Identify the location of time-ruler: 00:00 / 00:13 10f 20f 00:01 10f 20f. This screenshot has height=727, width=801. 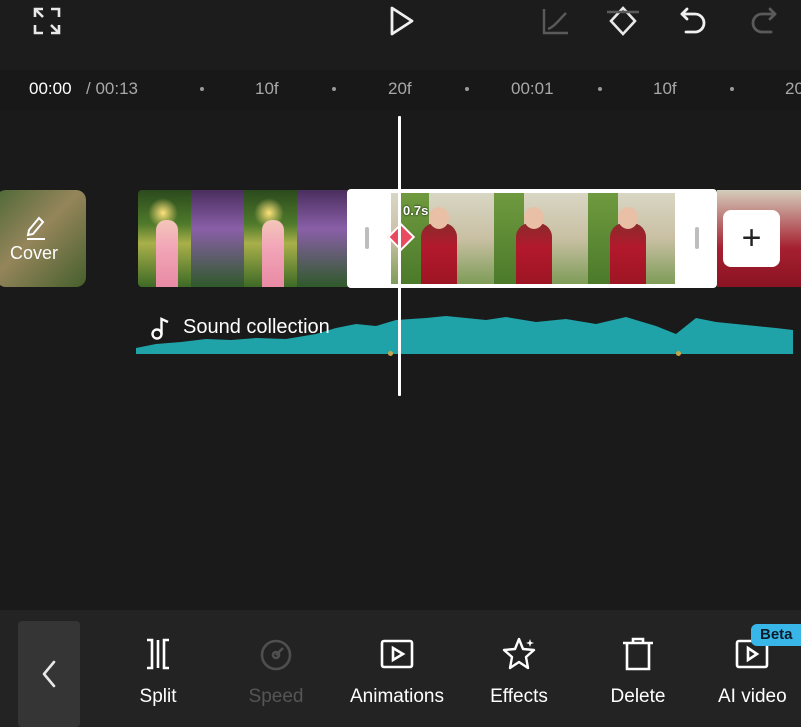
(400, 90).